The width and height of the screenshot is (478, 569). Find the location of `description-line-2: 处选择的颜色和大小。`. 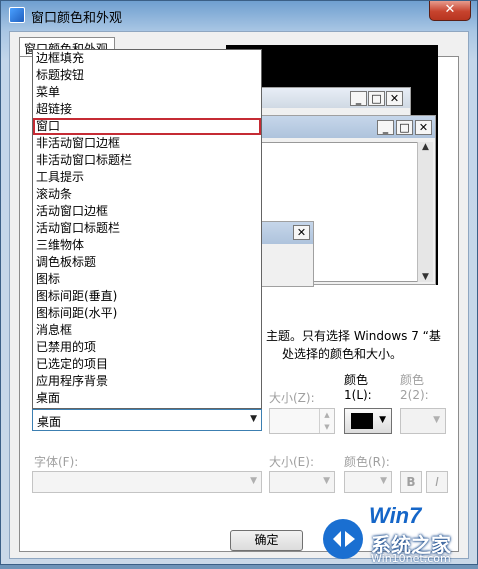

description-line-2: 处选择的颜色和大小。 is located at coordinates (342, 354).